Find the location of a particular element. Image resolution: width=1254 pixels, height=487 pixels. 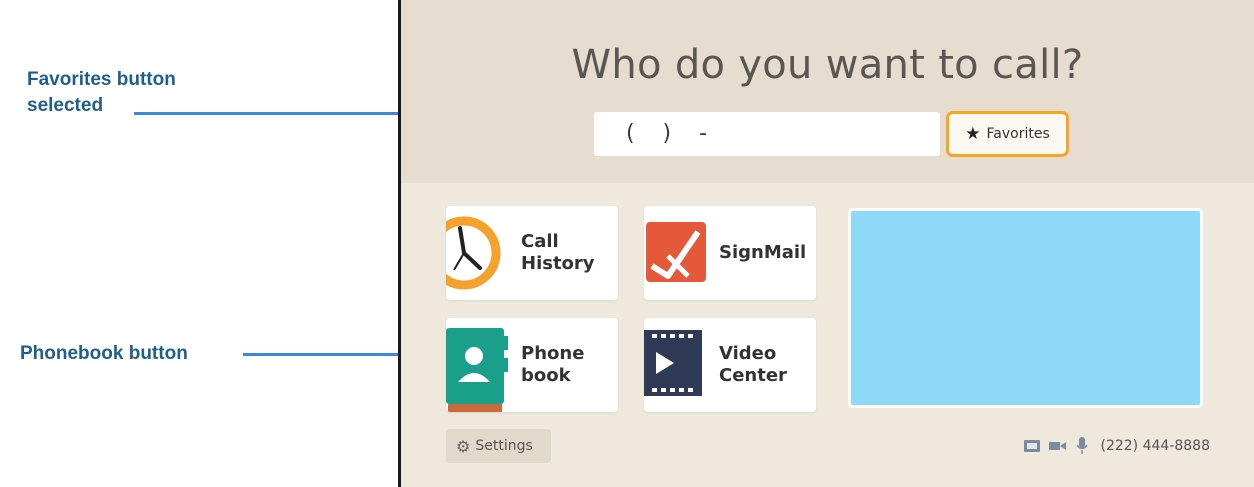

video-camera-icon is located at coordinates (1057, 446).